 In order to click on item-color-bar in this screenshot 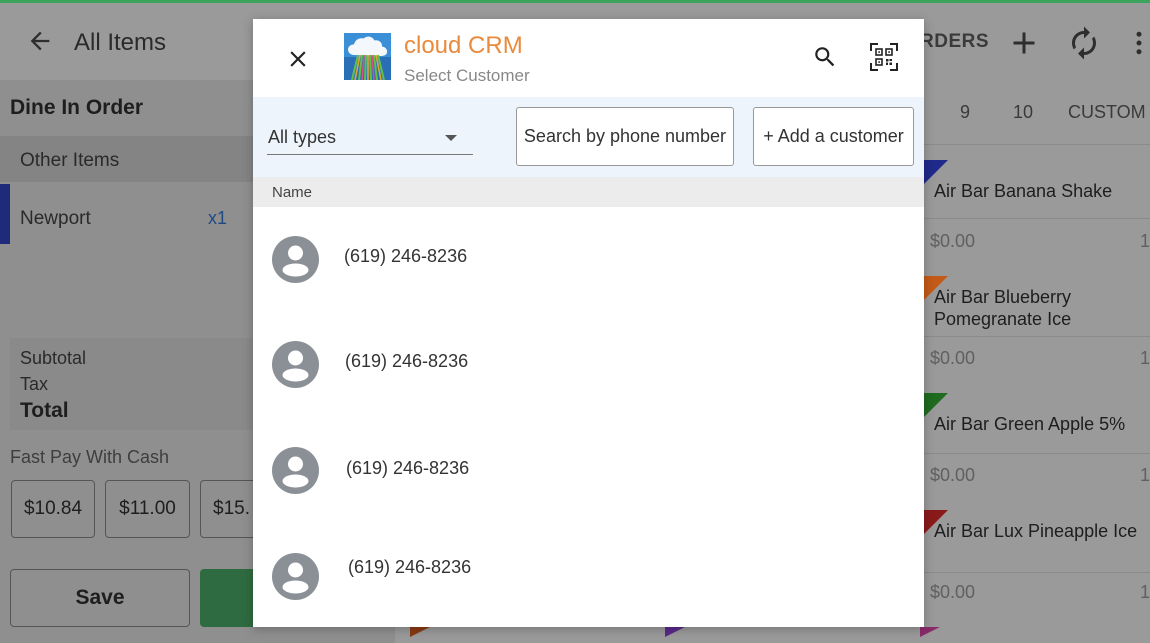, I will do `click(5, 214)`.